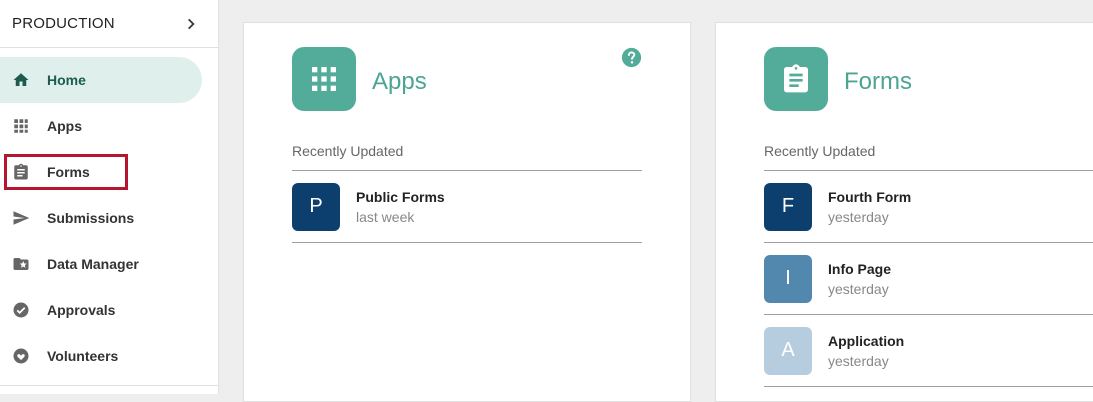  I want to click on sidebar-item-label: Approvals, so click(81, 310).